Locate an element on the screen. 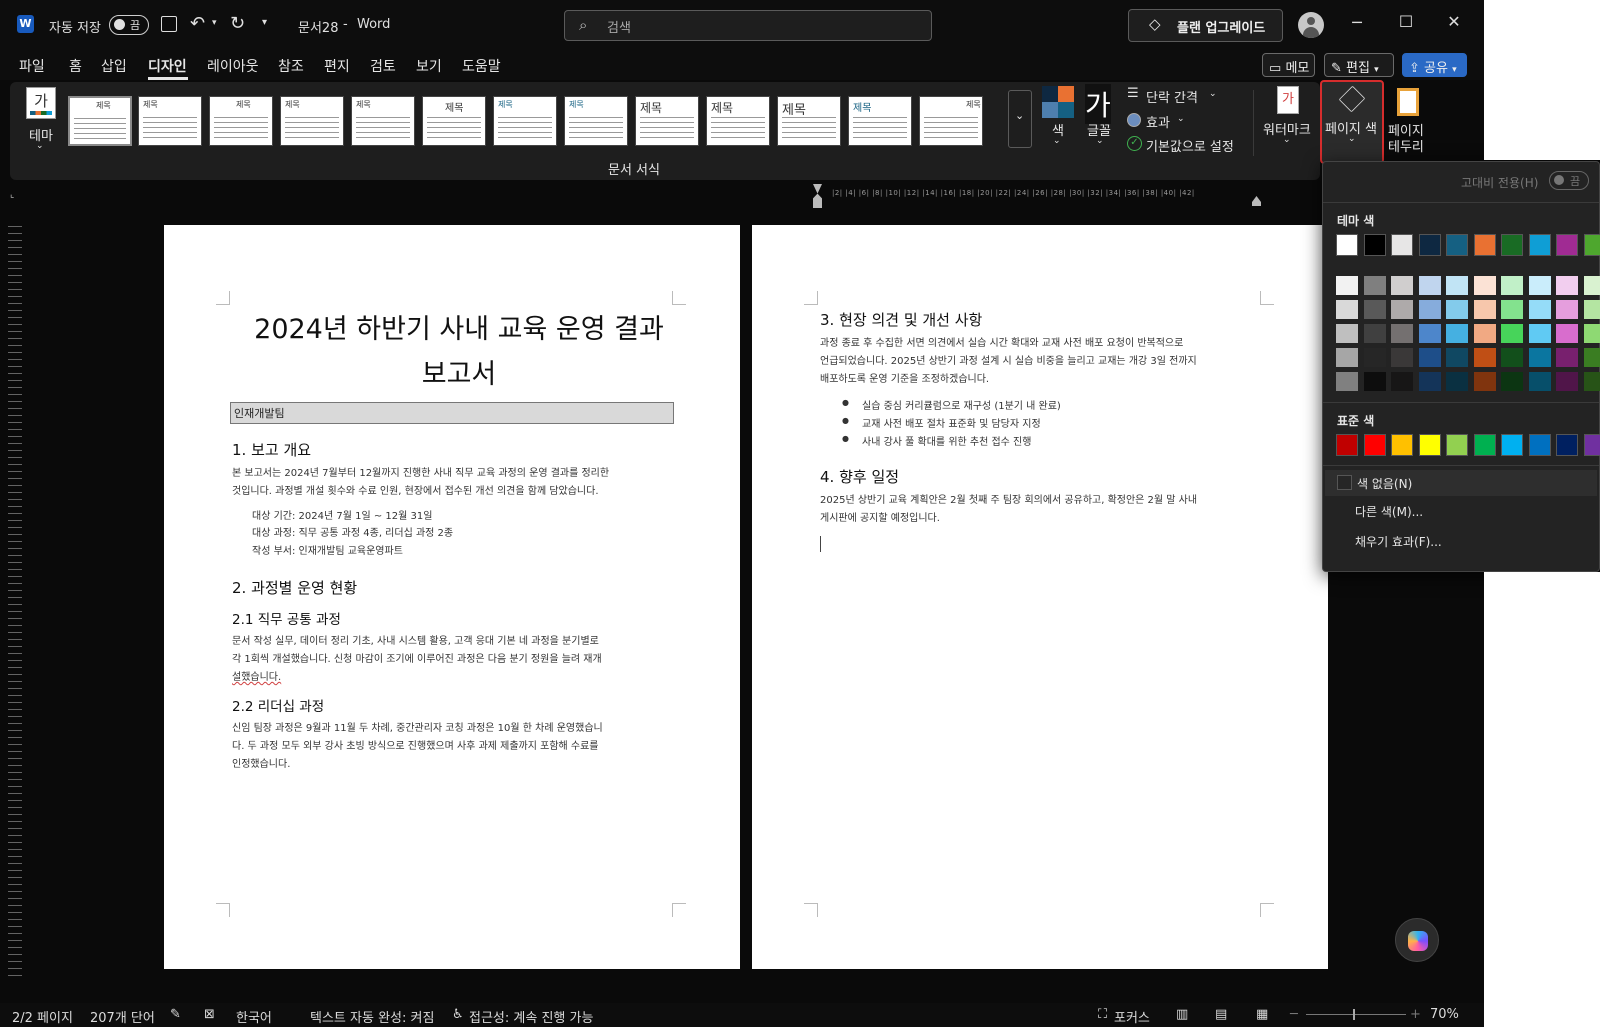  web-layout-icon: ▦ is located at coordinates (1262, 1014).